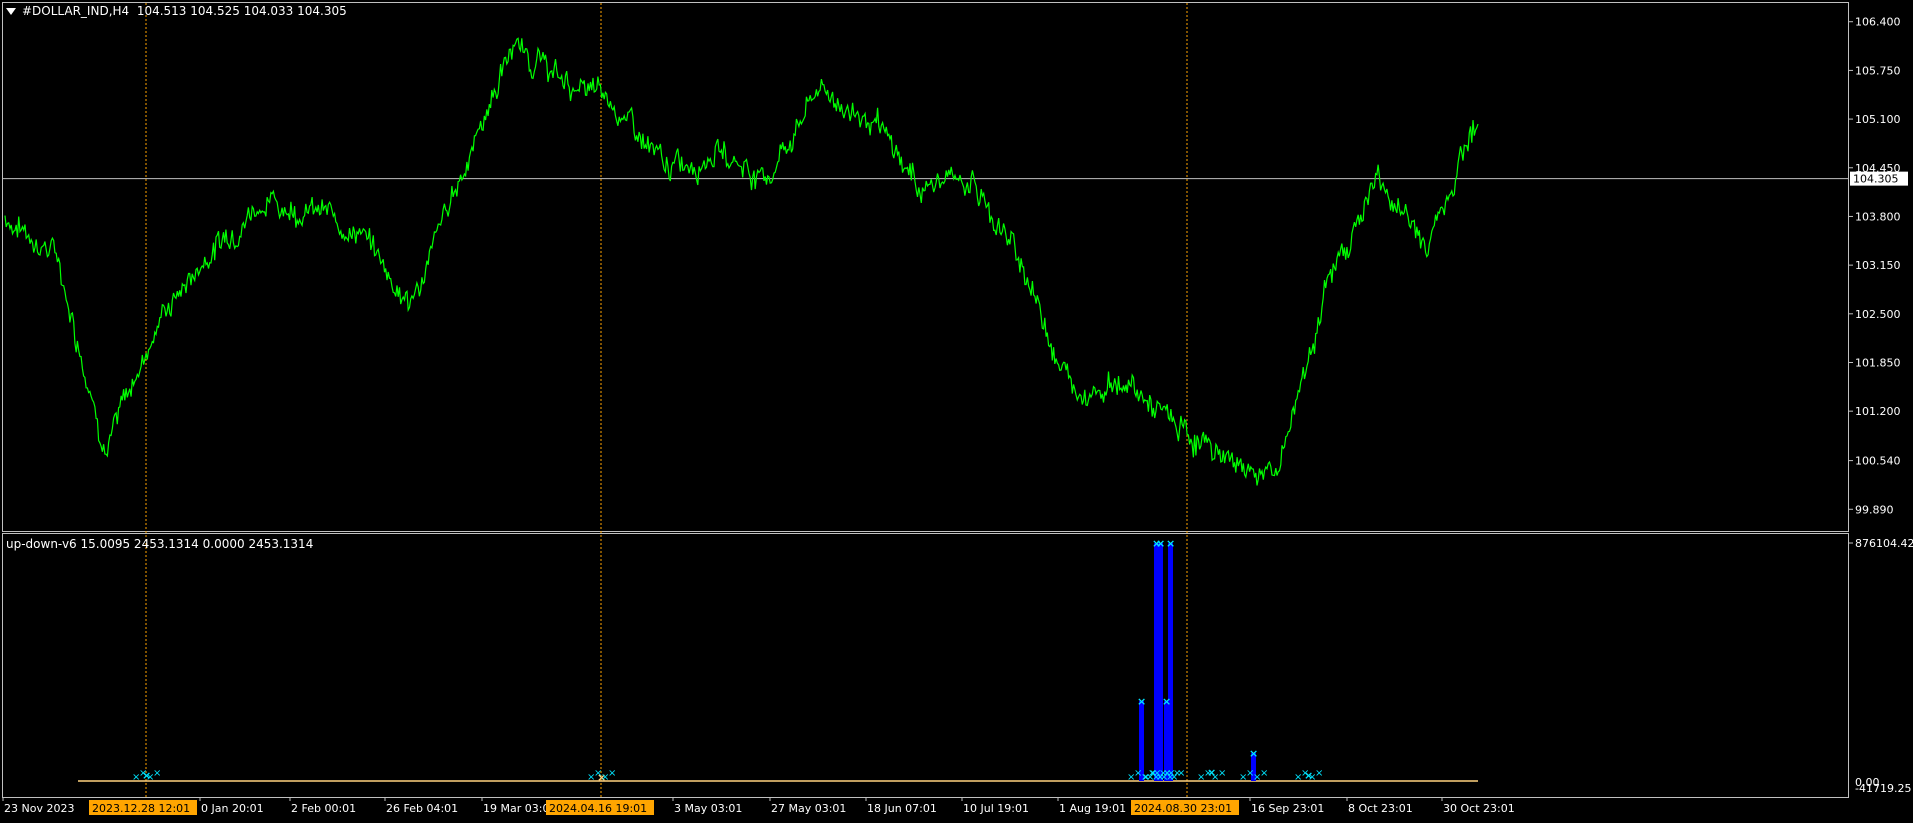 This screenshot has width=1913, height=823. What do you see at coordinates (902, 808) in the screenshot?
I see `time-tick-label: 18 Jun 07:01` at bounding box center [902, 808].